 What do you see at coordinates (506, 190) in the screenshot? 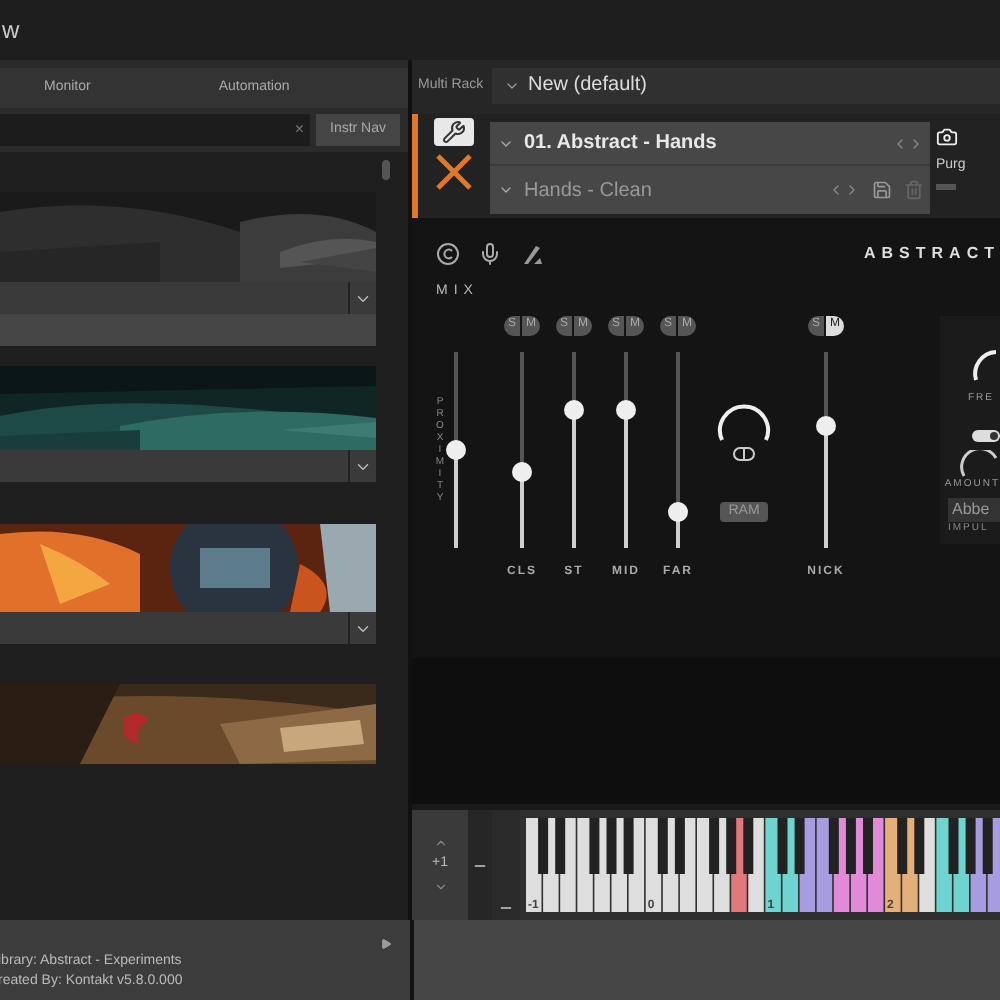
I see `caret-icon` at bounding box center [506, 190].